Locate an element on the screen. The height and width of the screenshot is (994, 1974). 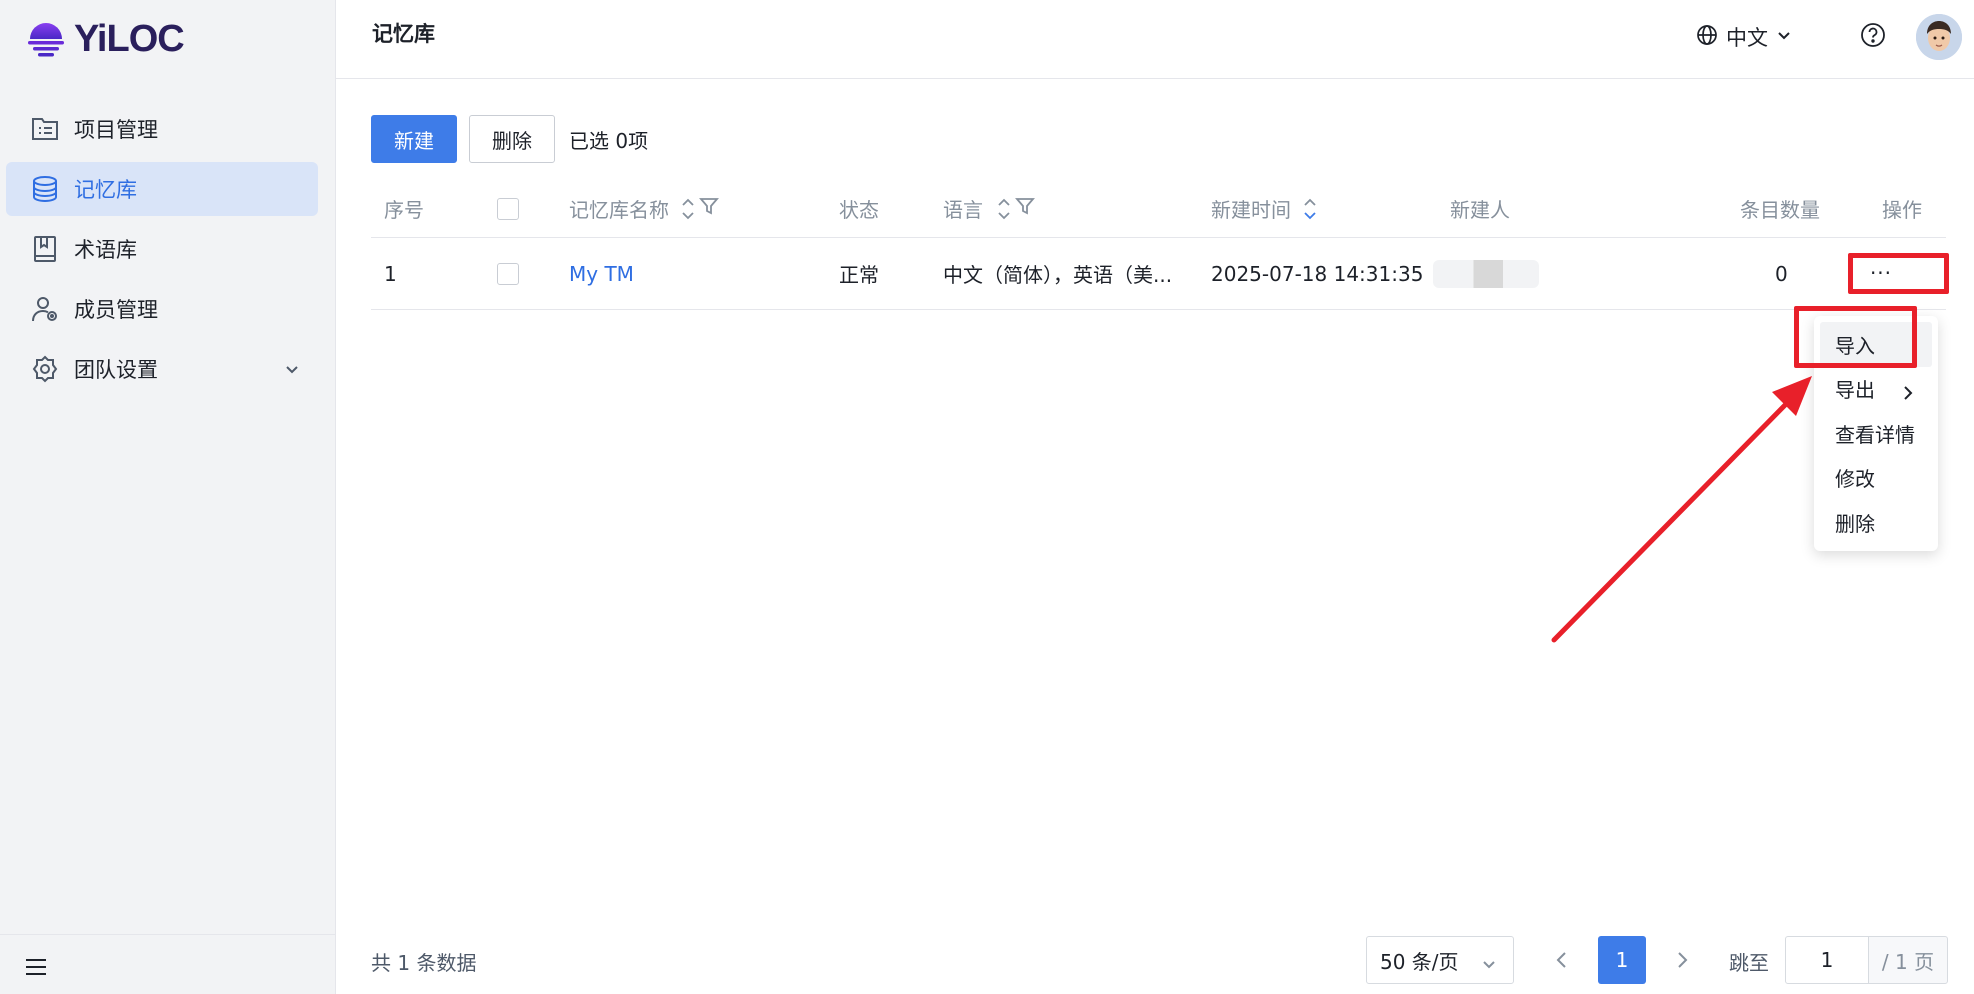
next-page-icon is located at coordinates (1682, 962).